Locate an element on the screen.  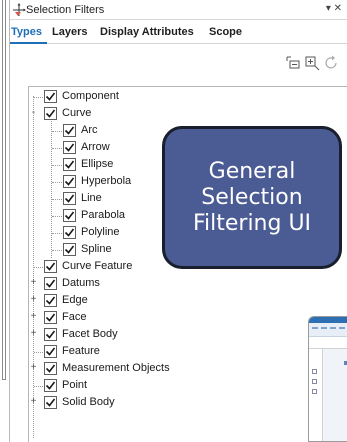
callout-line: Filtering UI is located at coordinates (252, 223).